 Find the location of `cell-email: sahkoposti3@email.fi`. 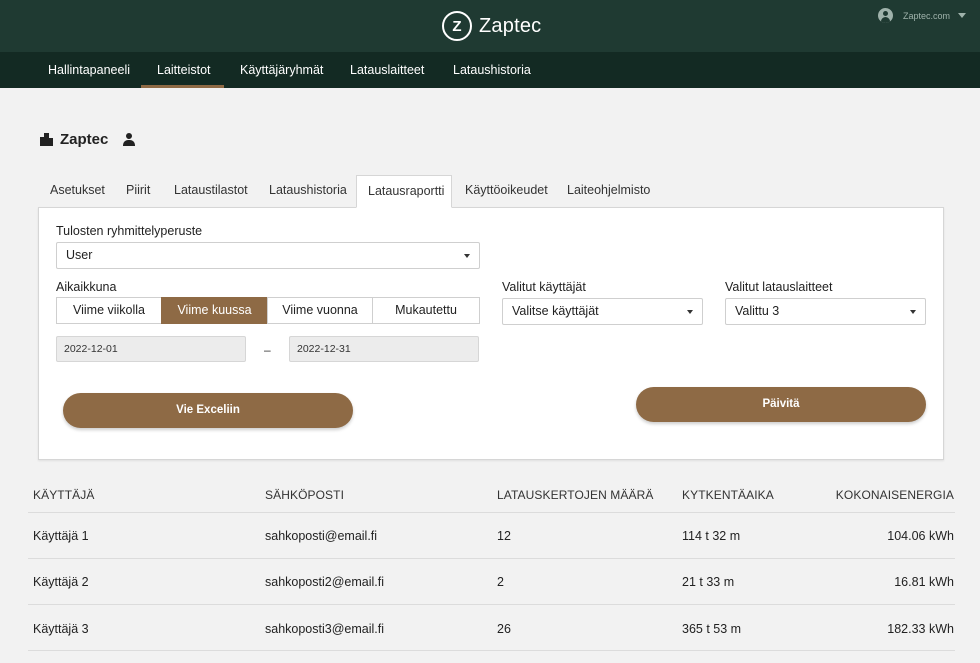

cell-email: sahkoposti3@email.fi is located at coordinates (324, 629).